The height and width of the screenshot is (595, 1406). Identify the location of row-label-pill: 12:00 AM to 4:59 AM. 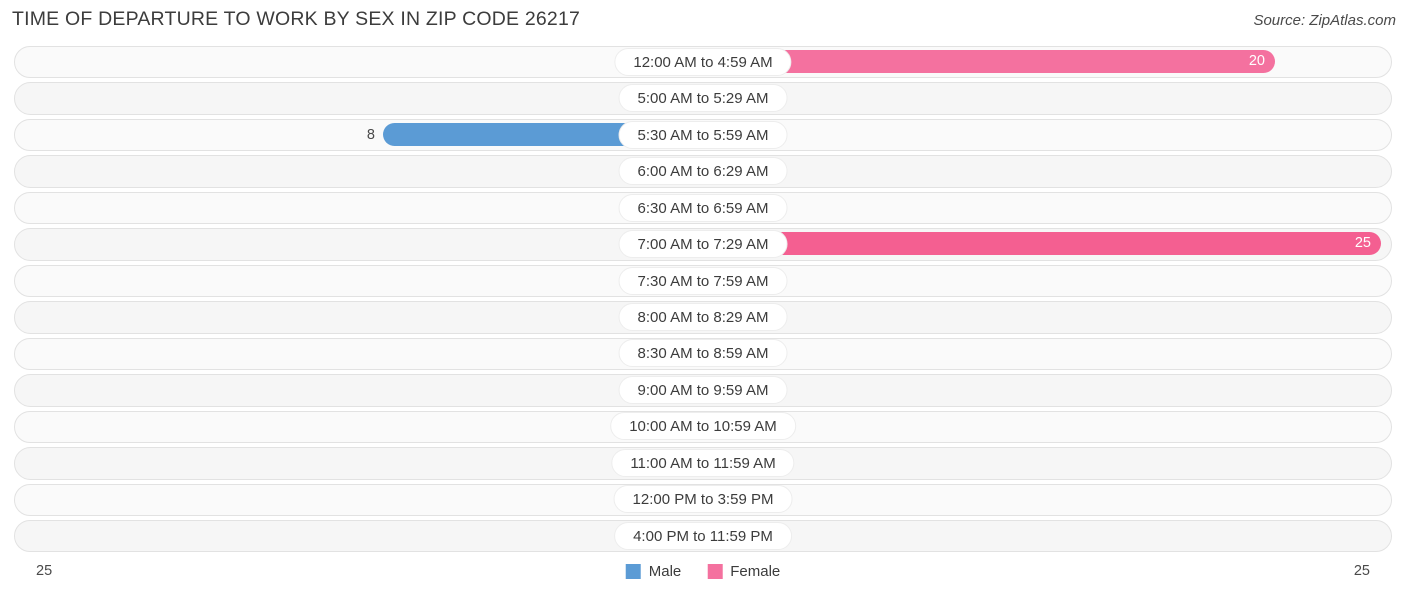
(703, 61).